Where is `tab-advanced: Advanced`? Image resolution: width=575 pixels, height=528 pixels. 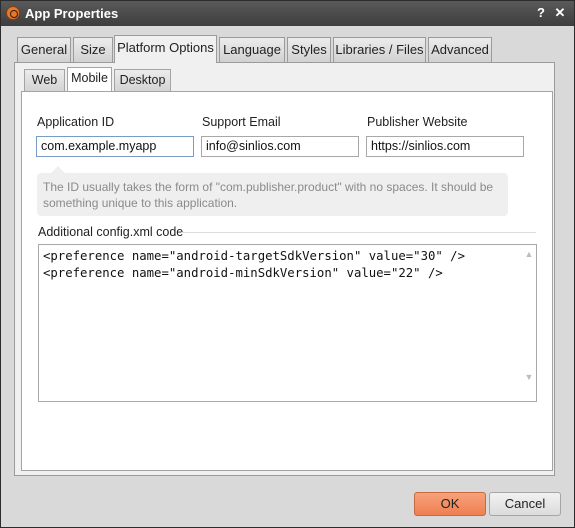
tab-advanced: Advanced is located at coordinates (460, 50).